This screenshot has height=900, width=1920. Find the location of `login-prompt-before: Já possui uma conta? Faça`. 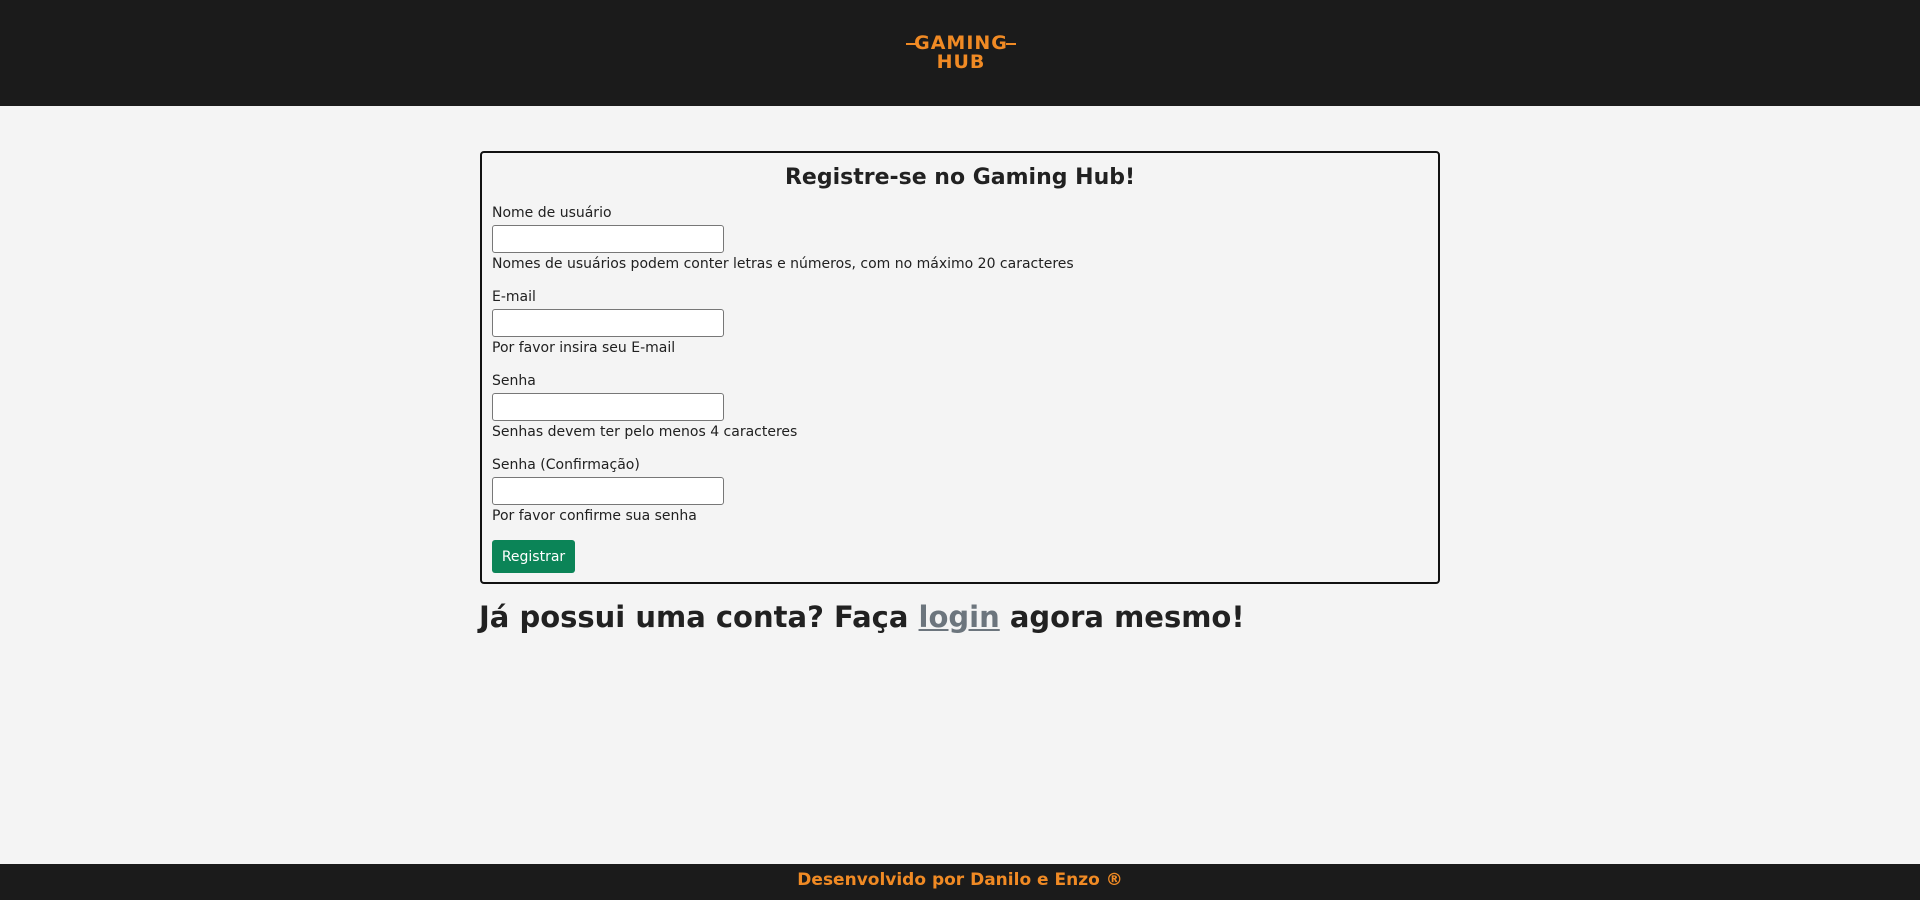

login-prompt-before: Já possui uma conta? Faça is located at coordinates (699, 617).